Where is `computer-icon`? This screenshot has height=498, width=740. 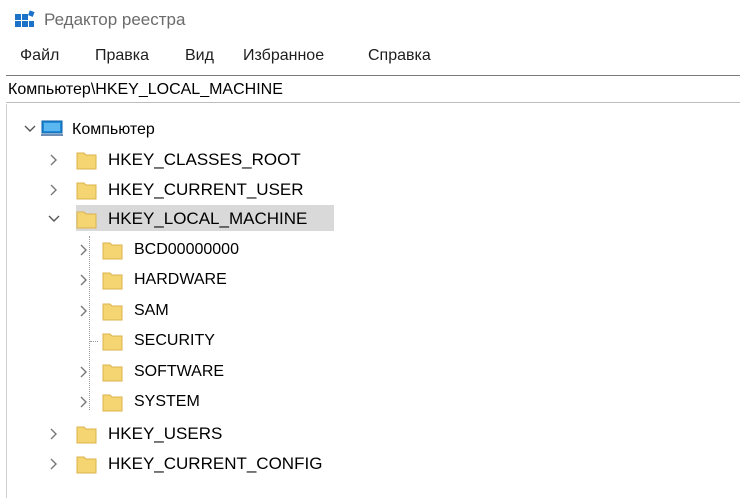
computer-icon is located at coordinates (52, 128).